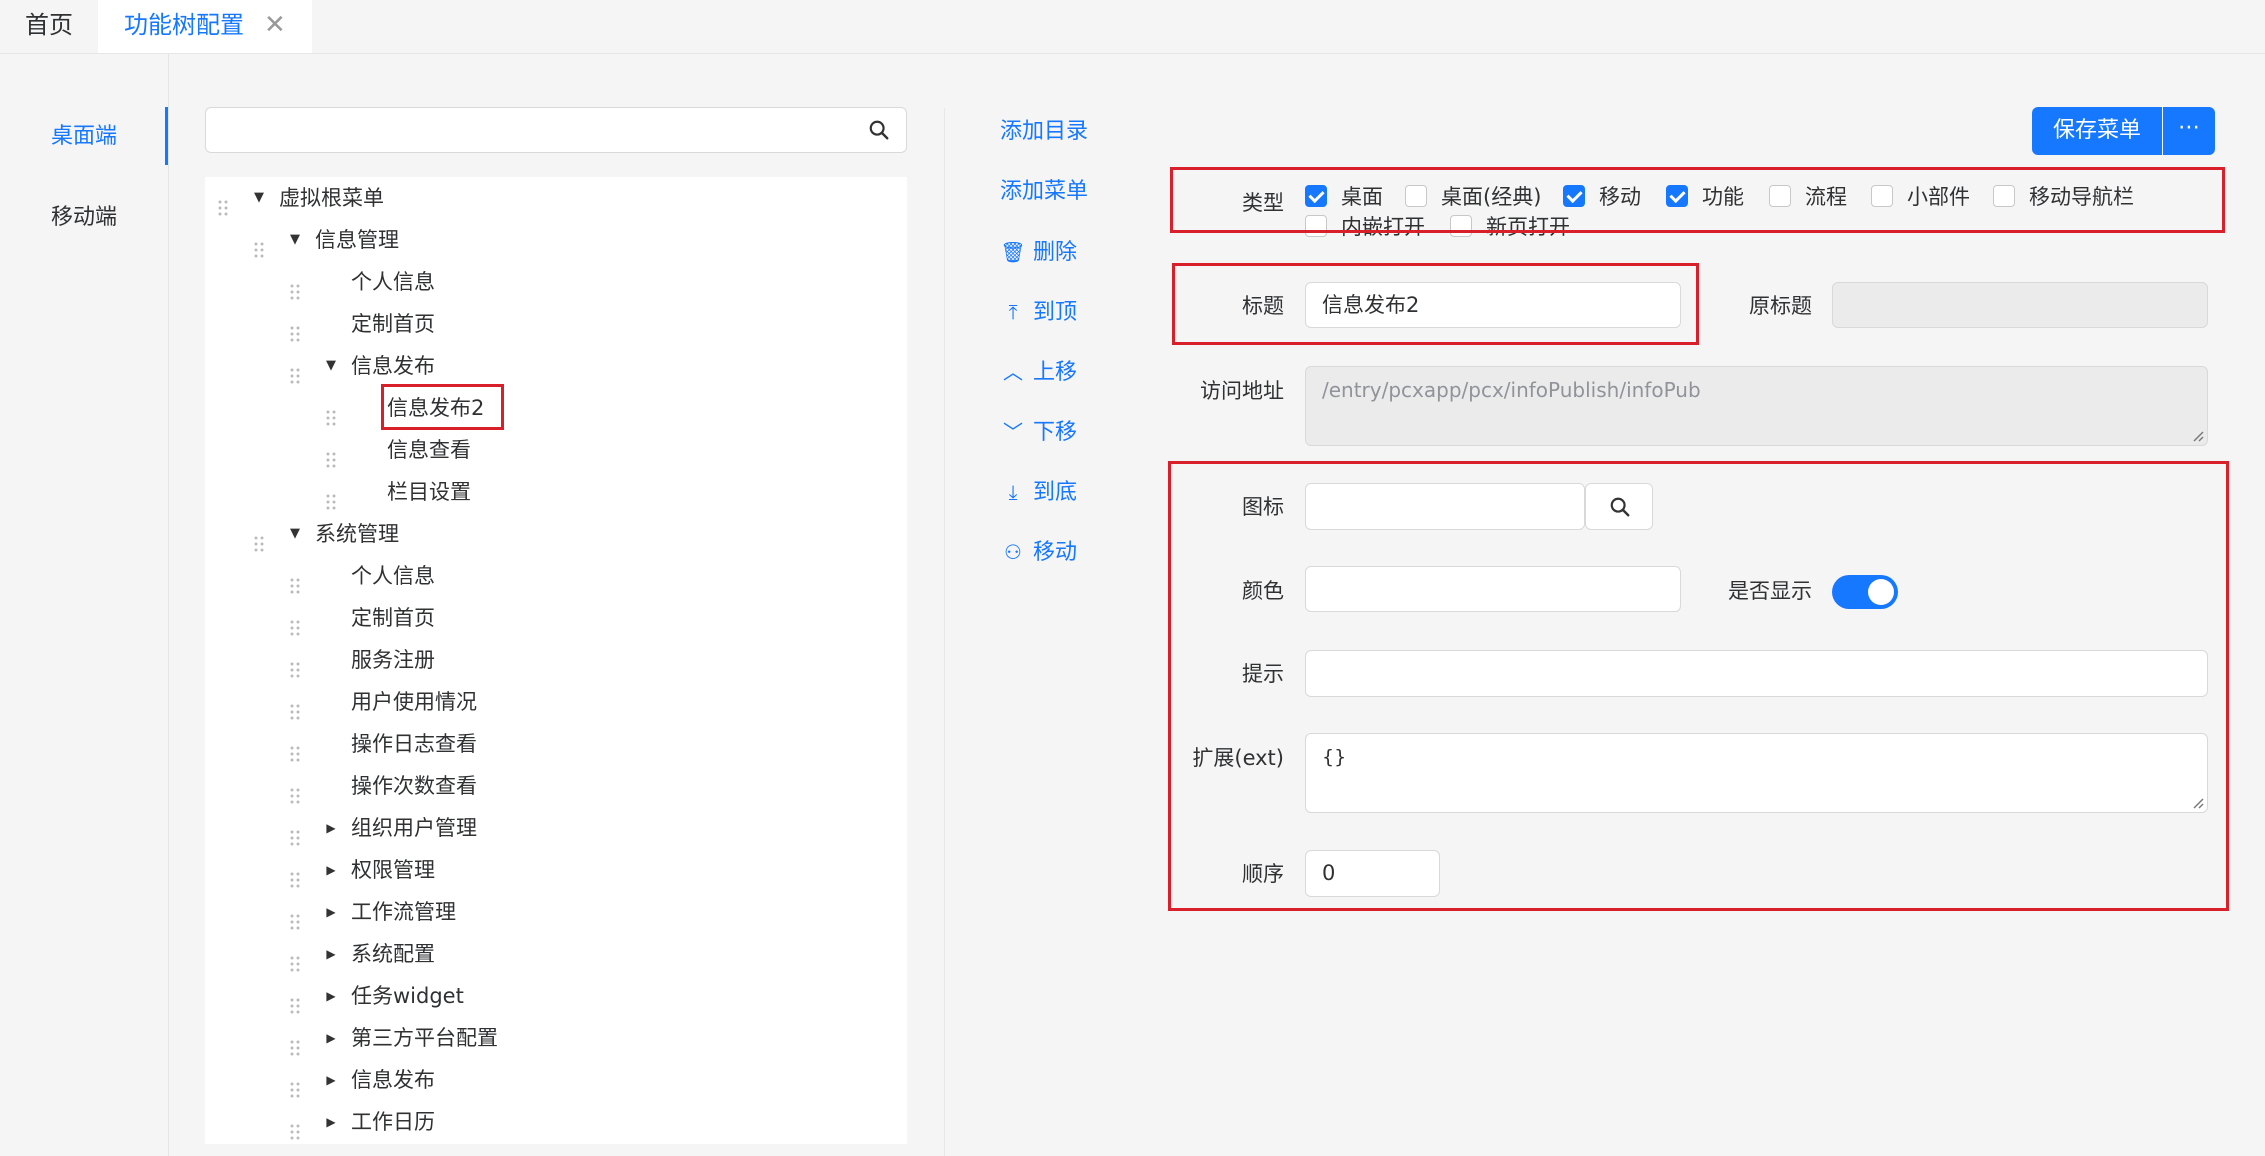 Image resolution: width=2265 pixels, height=1156 pixels. I want to click on tree-node-root: ▼ 虚拟根菜单, so click(556, 198).